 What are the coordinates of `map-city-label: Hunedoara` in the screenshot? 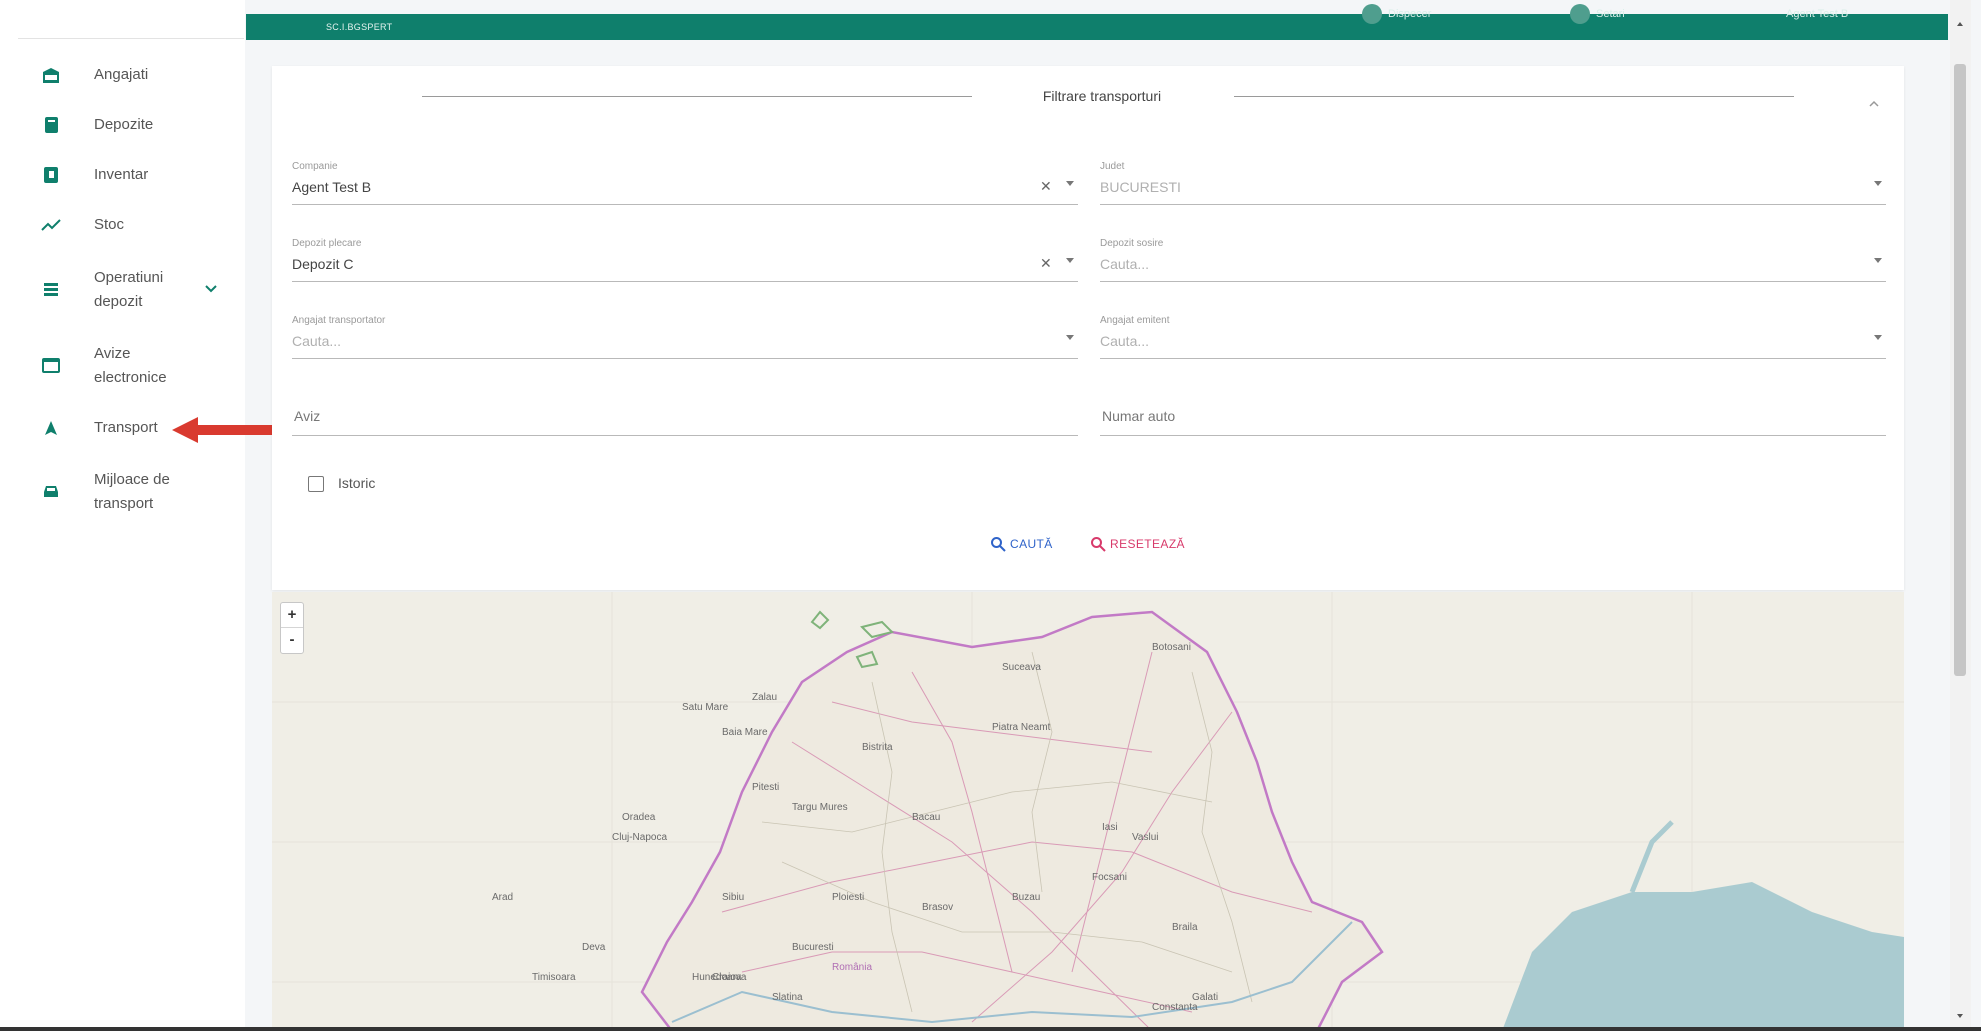 It's located at (717, 977).